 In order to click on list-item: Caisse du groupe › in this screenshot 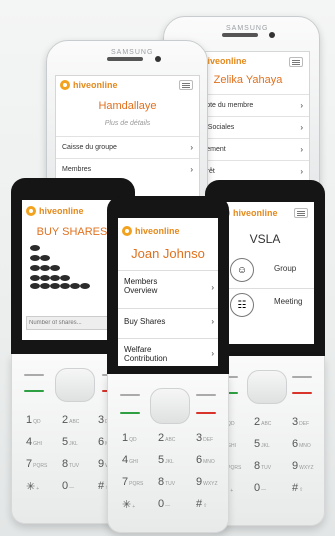, I will do `click(127, 147)`.